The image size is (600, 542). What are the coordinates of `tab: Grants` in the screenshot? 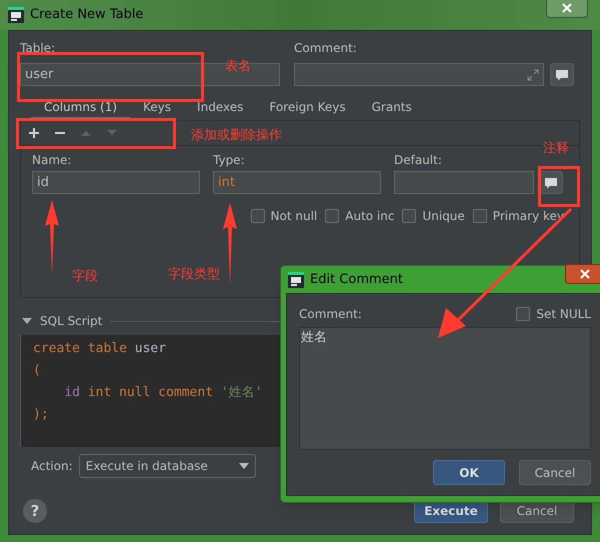 It's located at (391, 108).